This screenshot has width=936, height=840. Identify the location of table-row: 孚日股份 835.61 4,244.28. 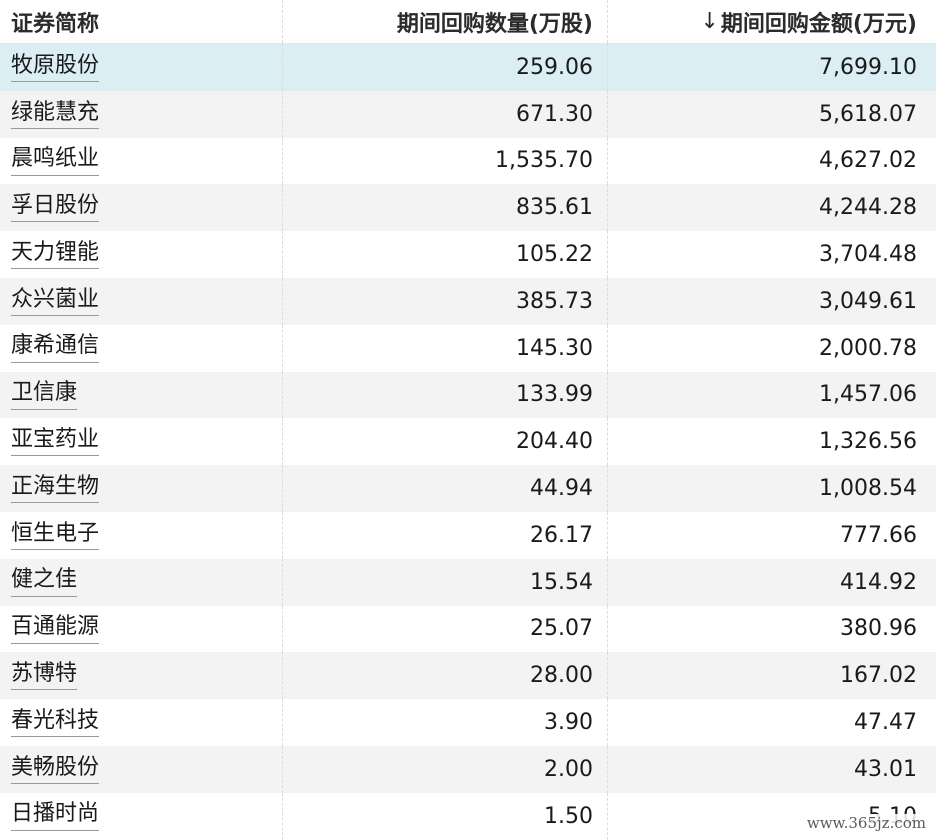
(468, 208).